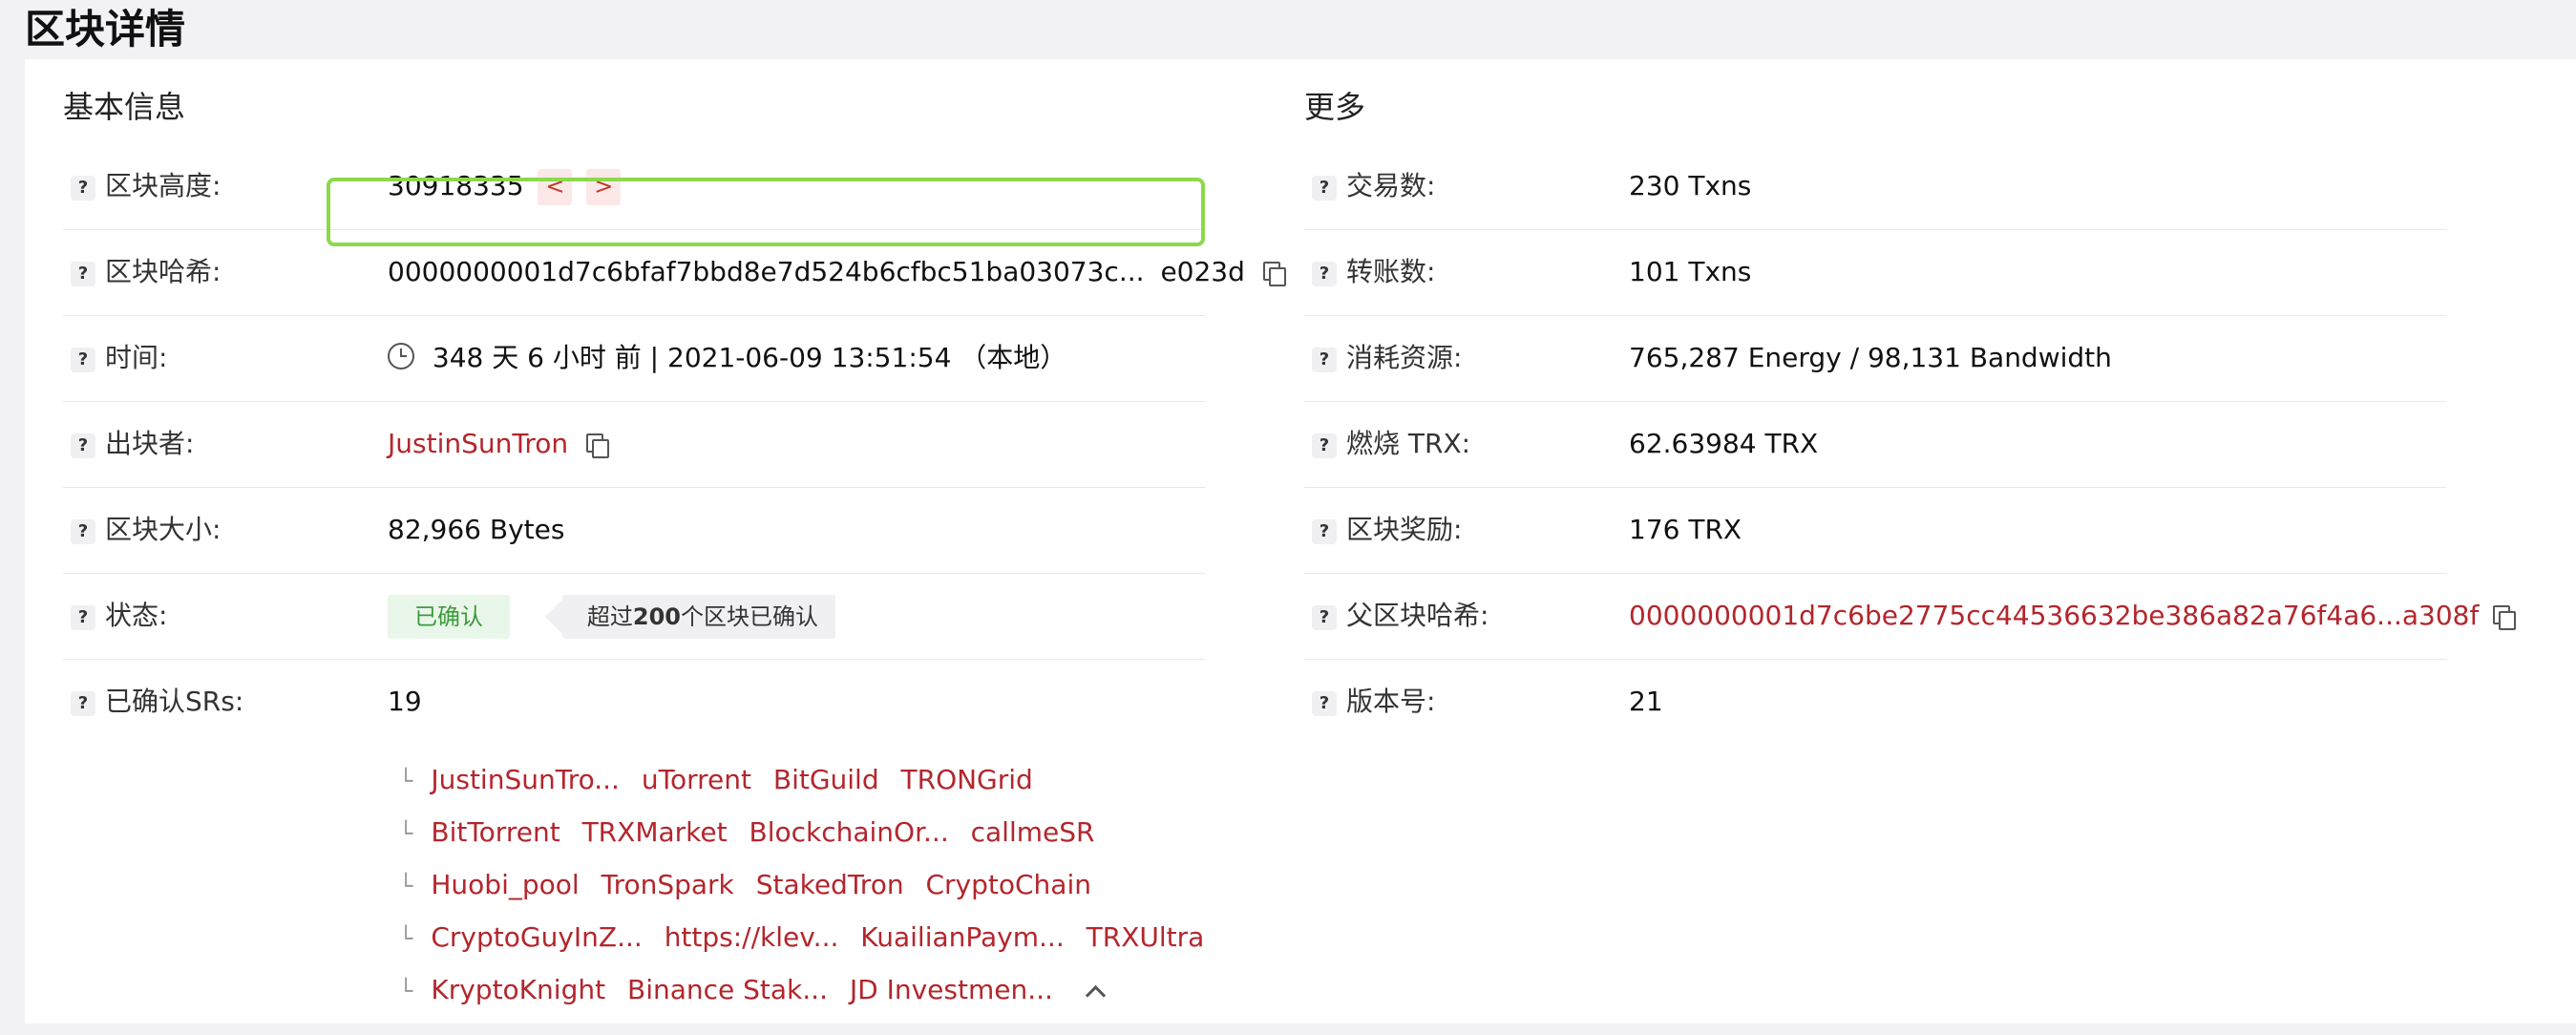  I want to click on transfers-label: 转账数:, so click(1391, 271).